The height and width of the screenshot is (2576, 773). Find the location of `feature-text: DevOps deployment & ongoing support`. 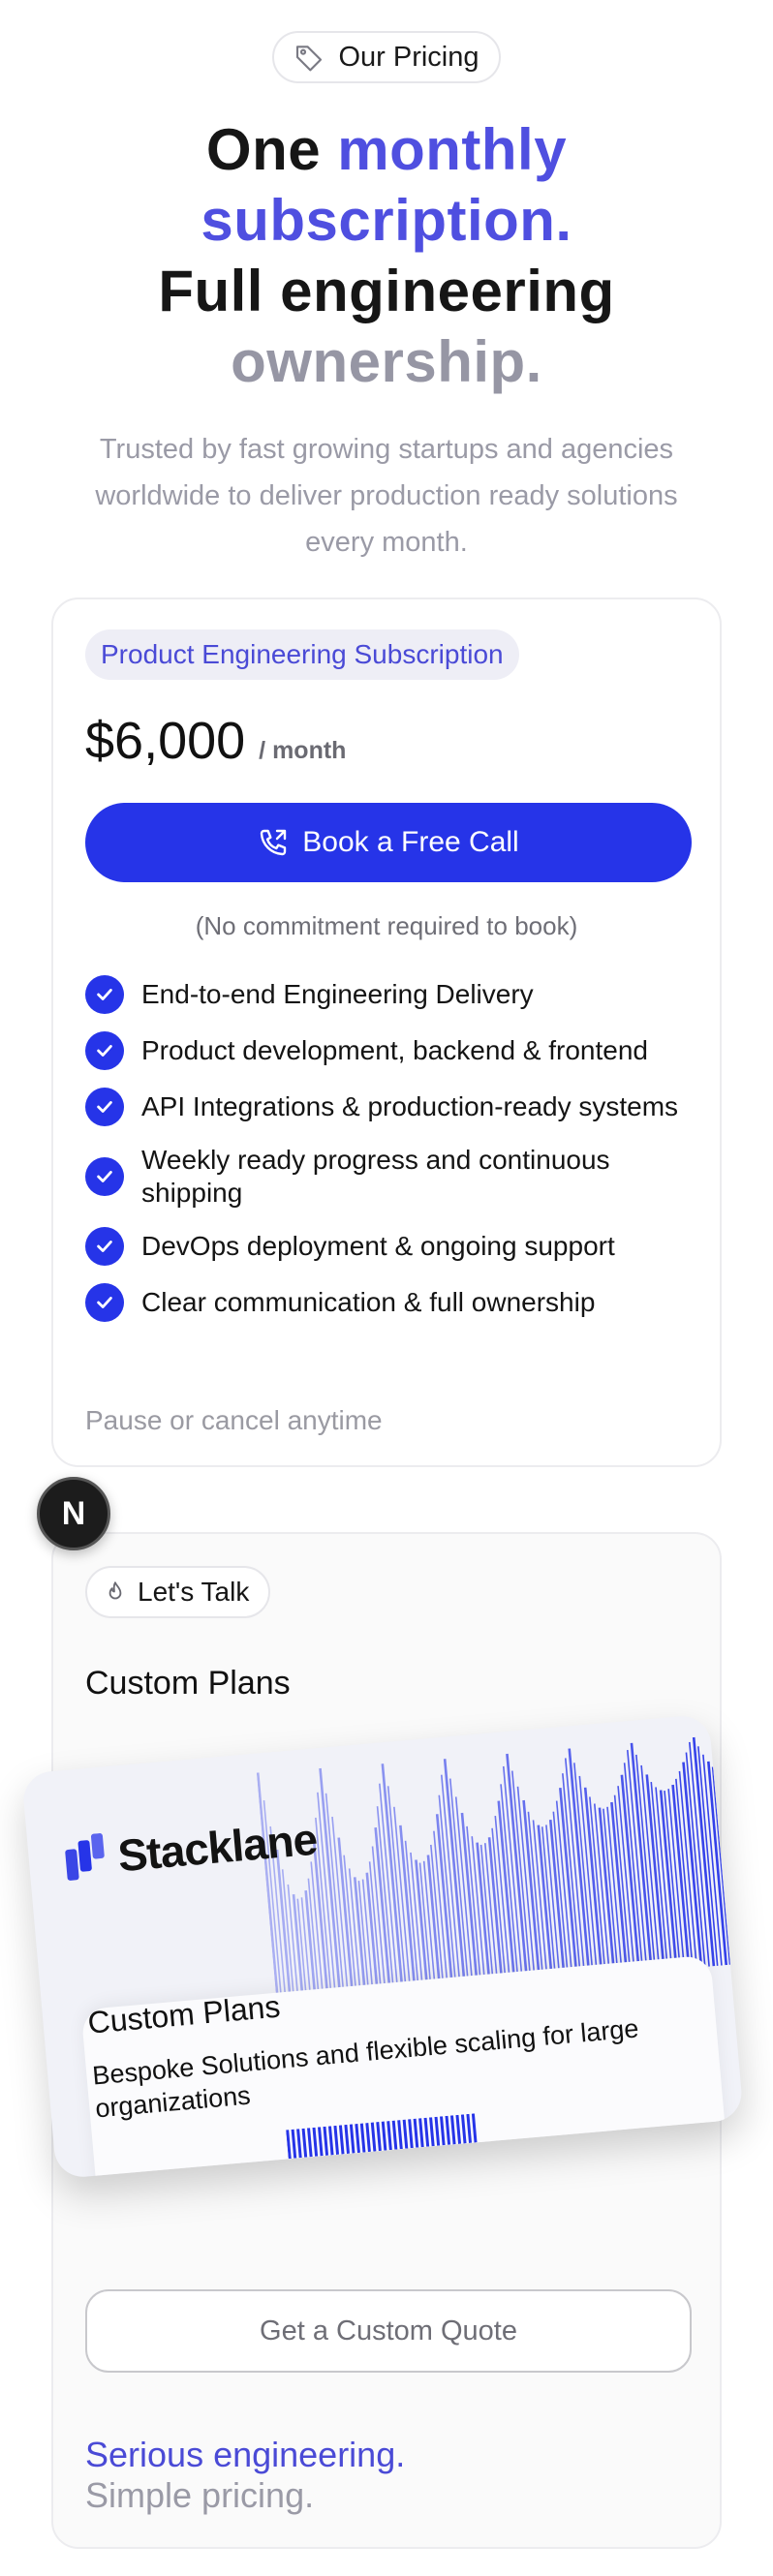

feature-text: DevOps deployment & ongoing support is located at coordinates (378, 1246).